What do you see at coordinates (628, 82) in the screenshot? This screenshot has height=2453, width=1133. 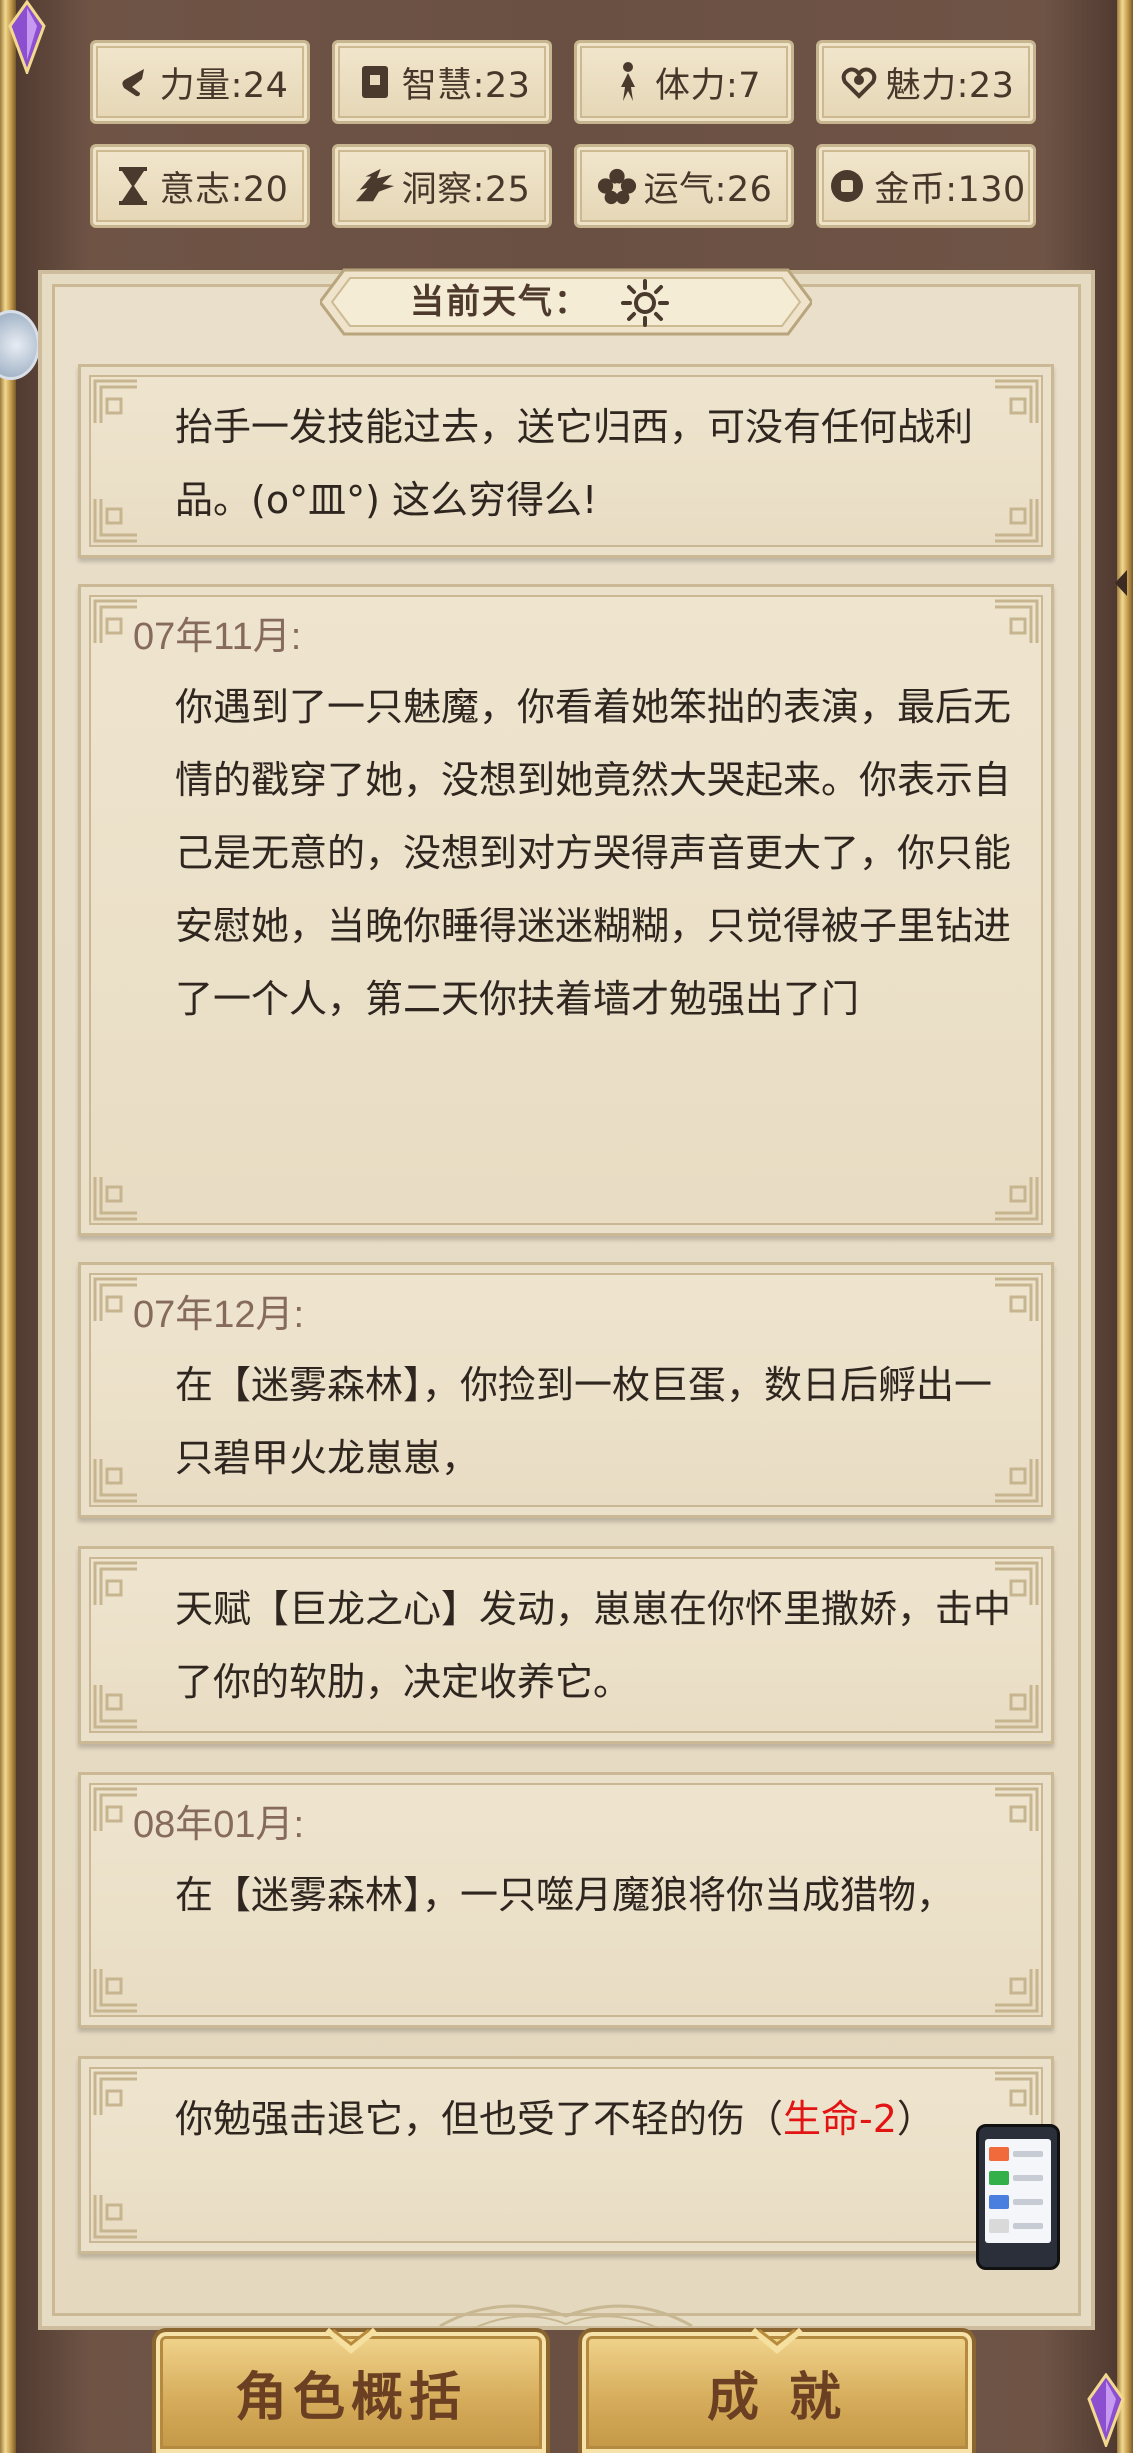 I see `runner-icon` at bounding box center [628, 82].